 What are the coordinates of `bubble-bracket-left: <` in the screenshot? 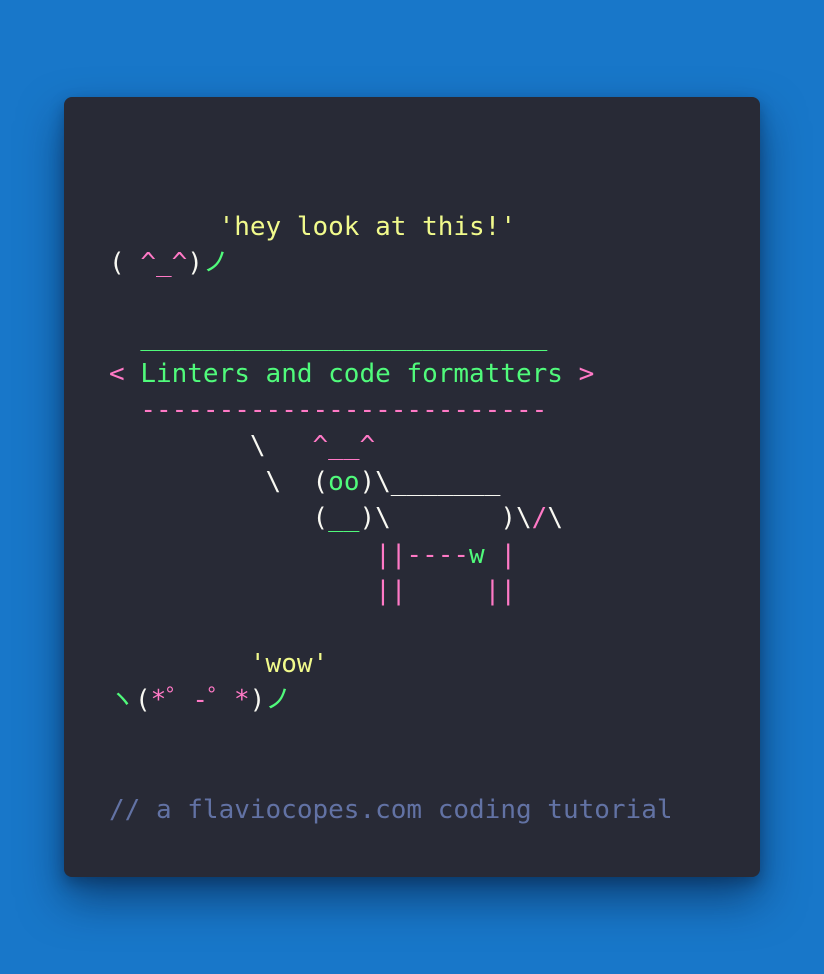 It's located at (125, 374).